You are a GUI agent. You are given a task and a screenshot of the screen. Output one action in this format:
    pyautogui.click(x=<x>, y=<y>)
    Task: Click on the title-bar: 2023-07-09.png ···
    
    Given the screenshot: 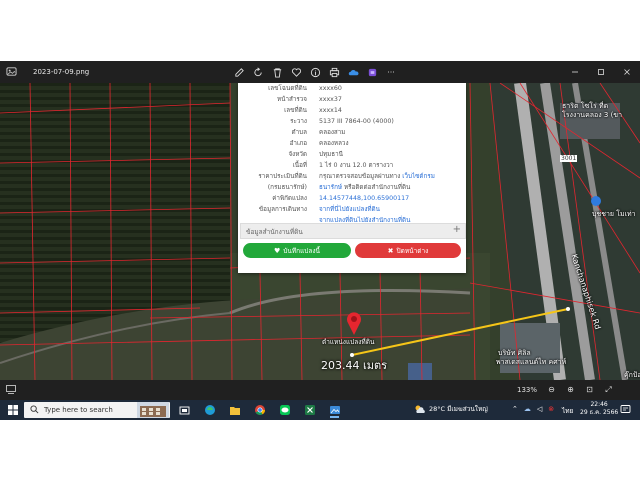 What is the action you would take?
    pyautogui.click(x=320, y=72)
    